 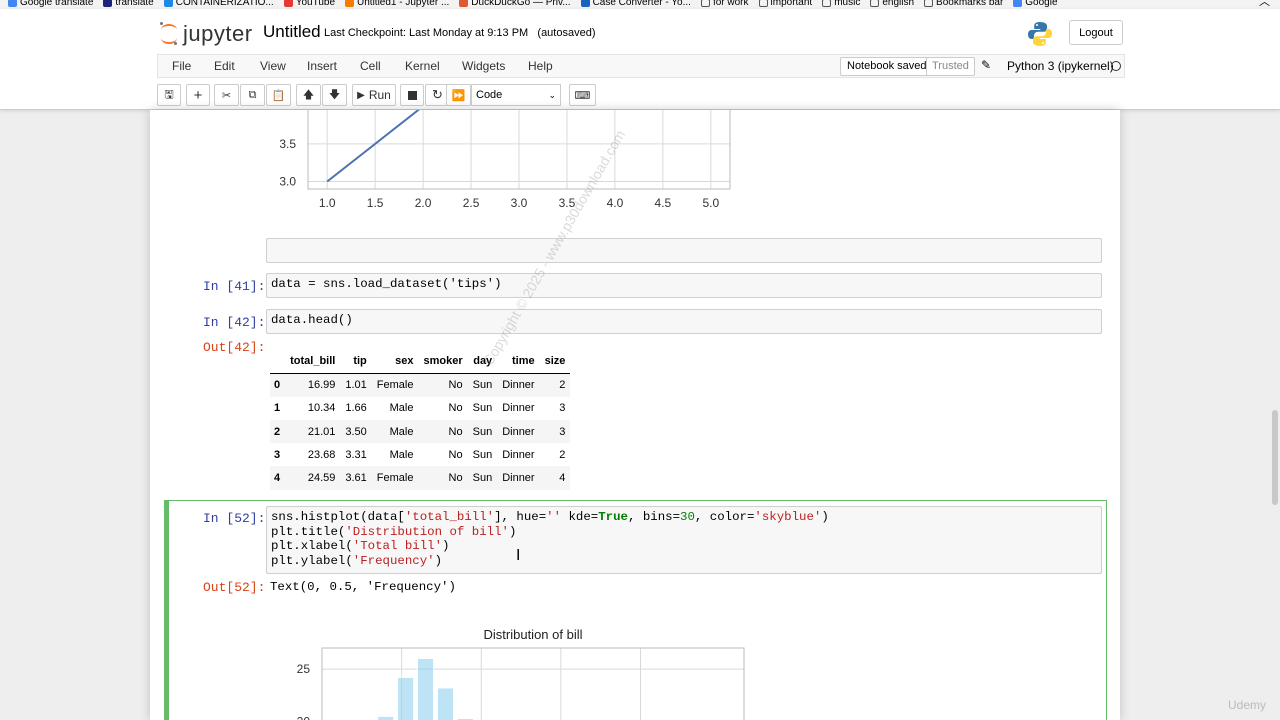 What do you see at coordinates (224, 66) in the screenshot?
I see `menu-edit: Edit` at bounding box center [224, 66].